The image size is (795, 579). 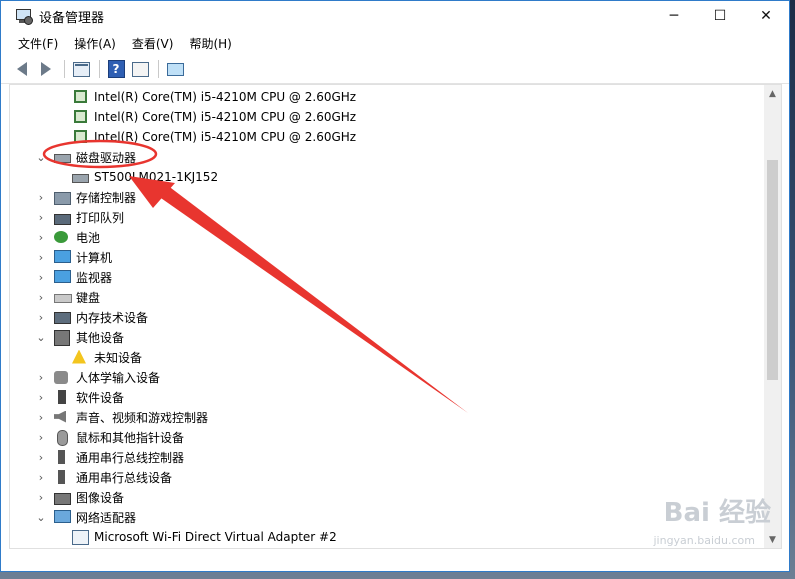 I want to click on memory-icon, so click(x=62, y=317).